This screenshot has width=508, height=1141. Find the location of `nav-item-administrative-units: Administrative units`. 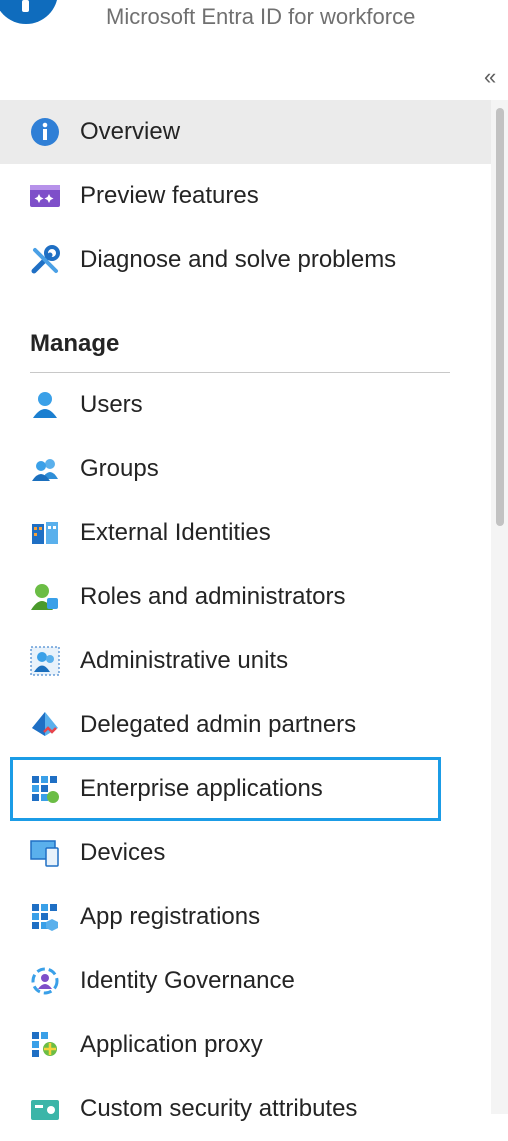

nav-item-administrative-units: Administrative units is located at coordinates (245, 661).